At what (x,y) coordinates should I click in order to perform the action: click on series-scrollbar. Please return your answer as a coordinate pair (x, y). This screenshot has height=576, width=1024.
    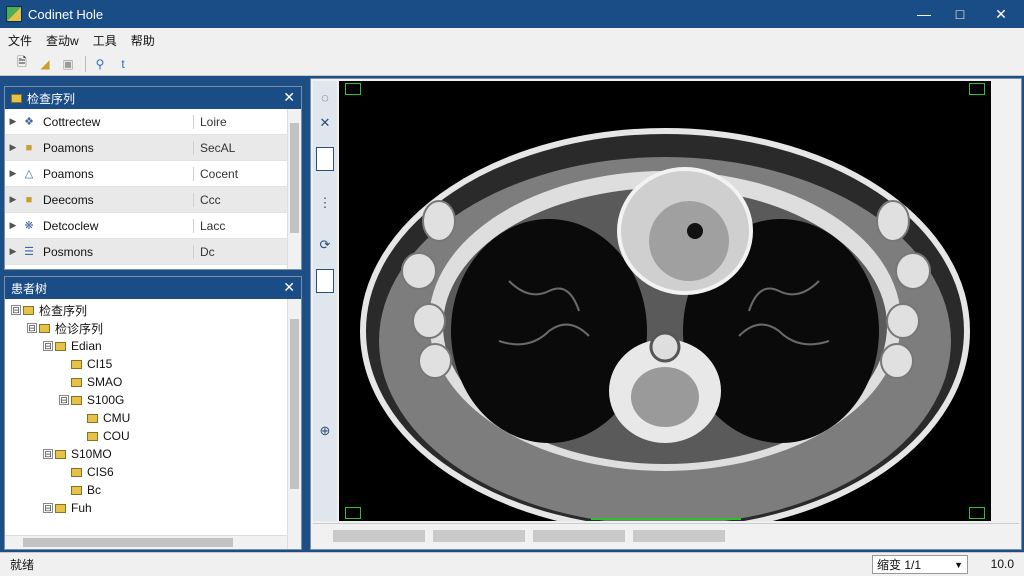
    Looking at the image, I should click on (294, 189).